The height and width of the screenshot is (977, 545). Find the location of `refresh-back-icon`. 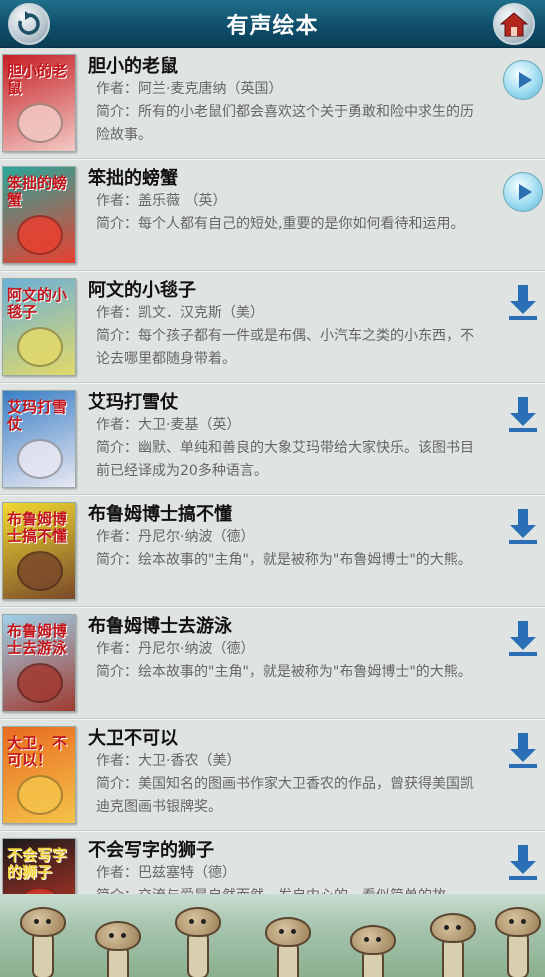

refresh-back-icon is located at coordinates (29, 23).